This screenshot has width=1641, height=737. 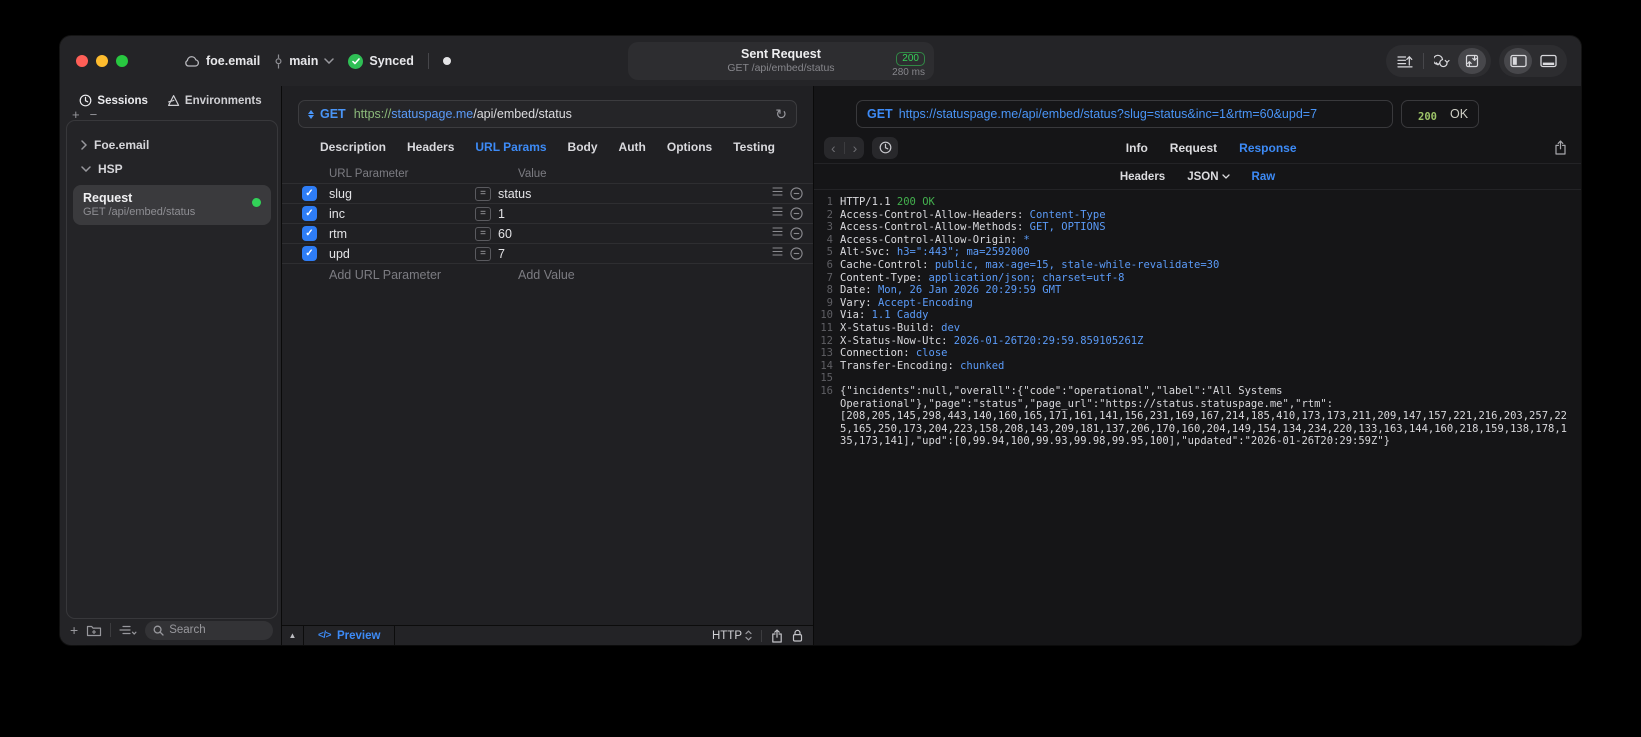 What do you see at coordinates (635, 234) in the screenshot?
I see `param-value: 60` at bounding box center [635, 234].